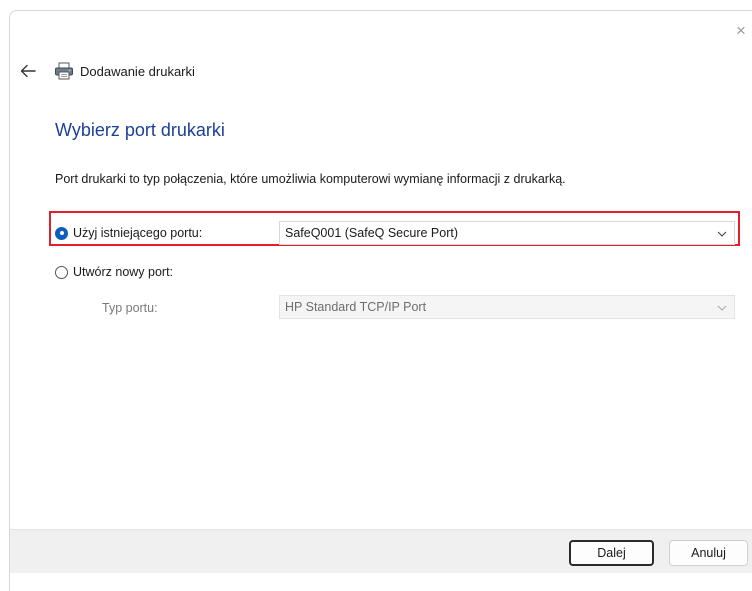  I want to click on back-arrow-icon, so click(28, 71).